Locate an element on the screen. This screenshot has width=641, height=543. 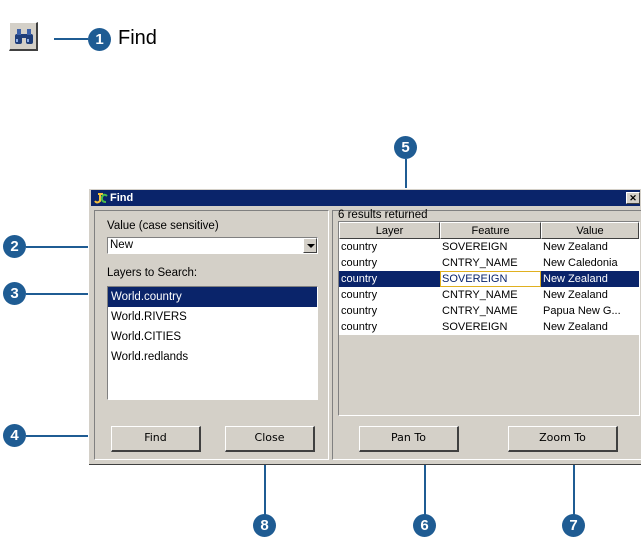
find-button: Find is located at coordinates (156, 439).